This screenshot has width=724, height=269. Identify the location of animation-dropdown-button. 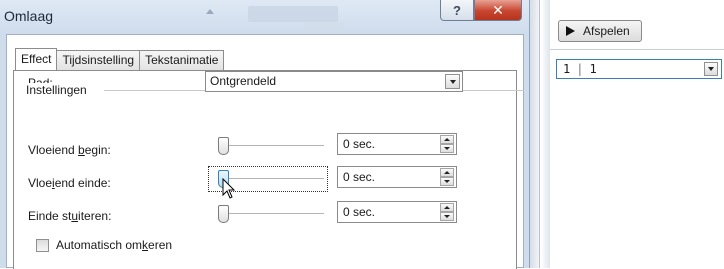
(711, 69).